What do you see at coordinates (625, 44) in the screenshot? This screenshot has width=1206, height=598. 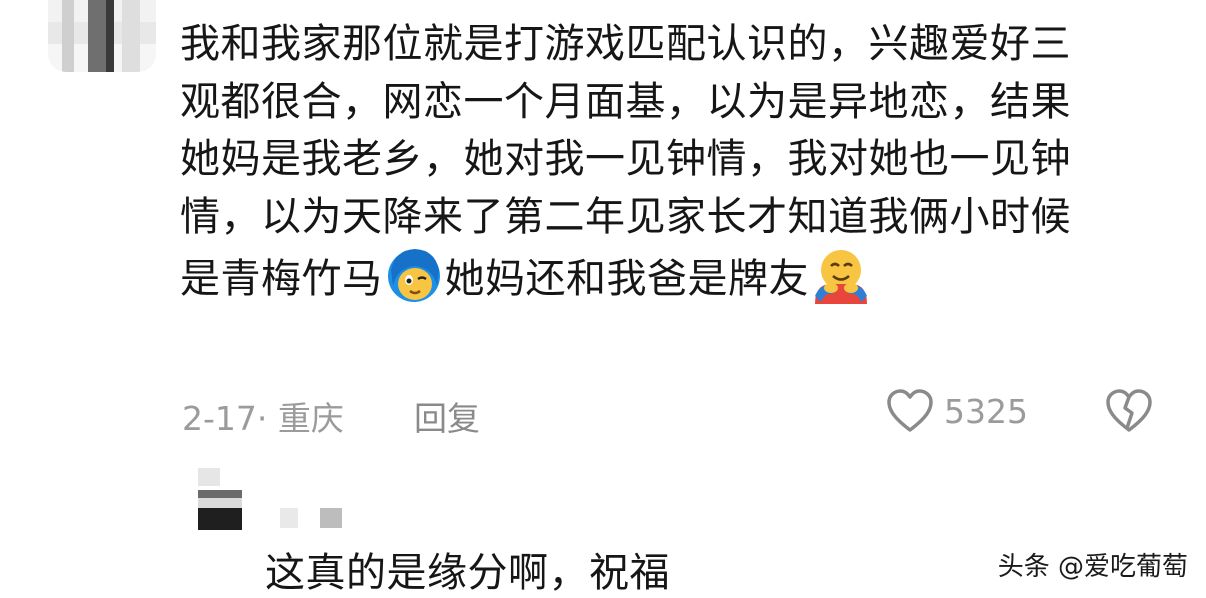 I see `comment-line: 我和我家那位就是打游戏匹配认识的，兴趣爱好三` at bounding box center [625, 44].